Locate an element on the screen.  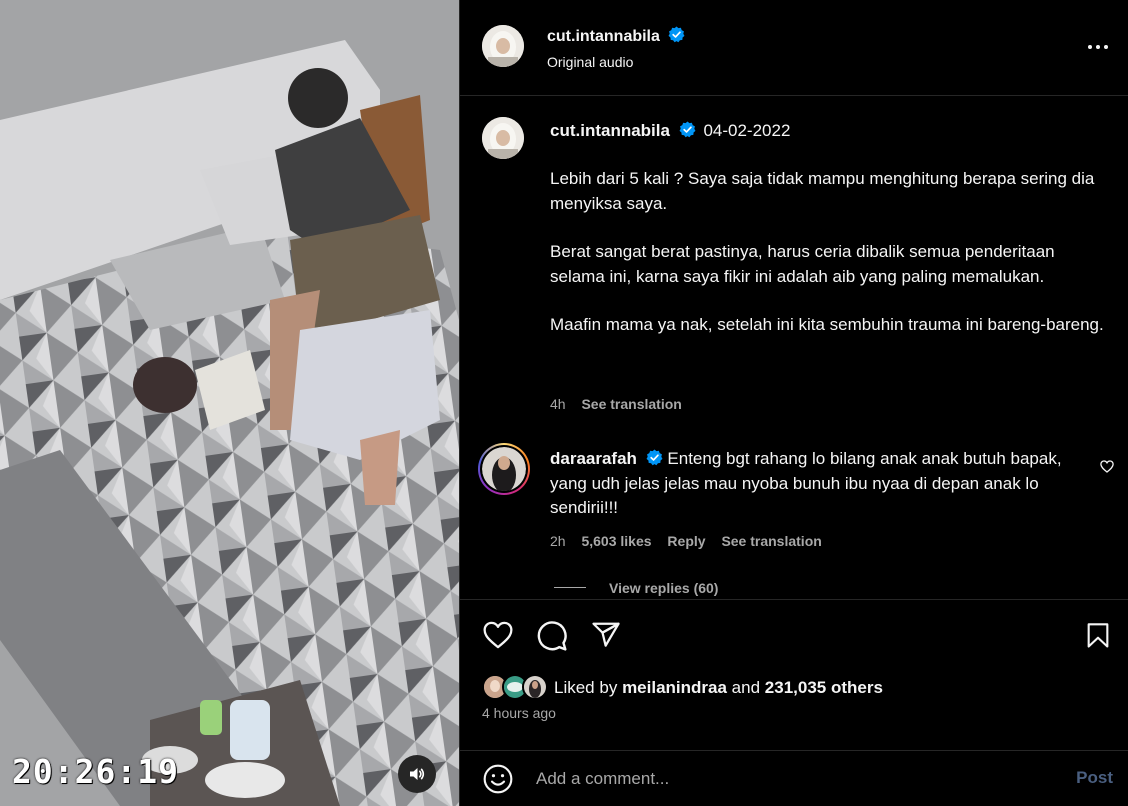
save-button is located at coordinates (1098, 638).